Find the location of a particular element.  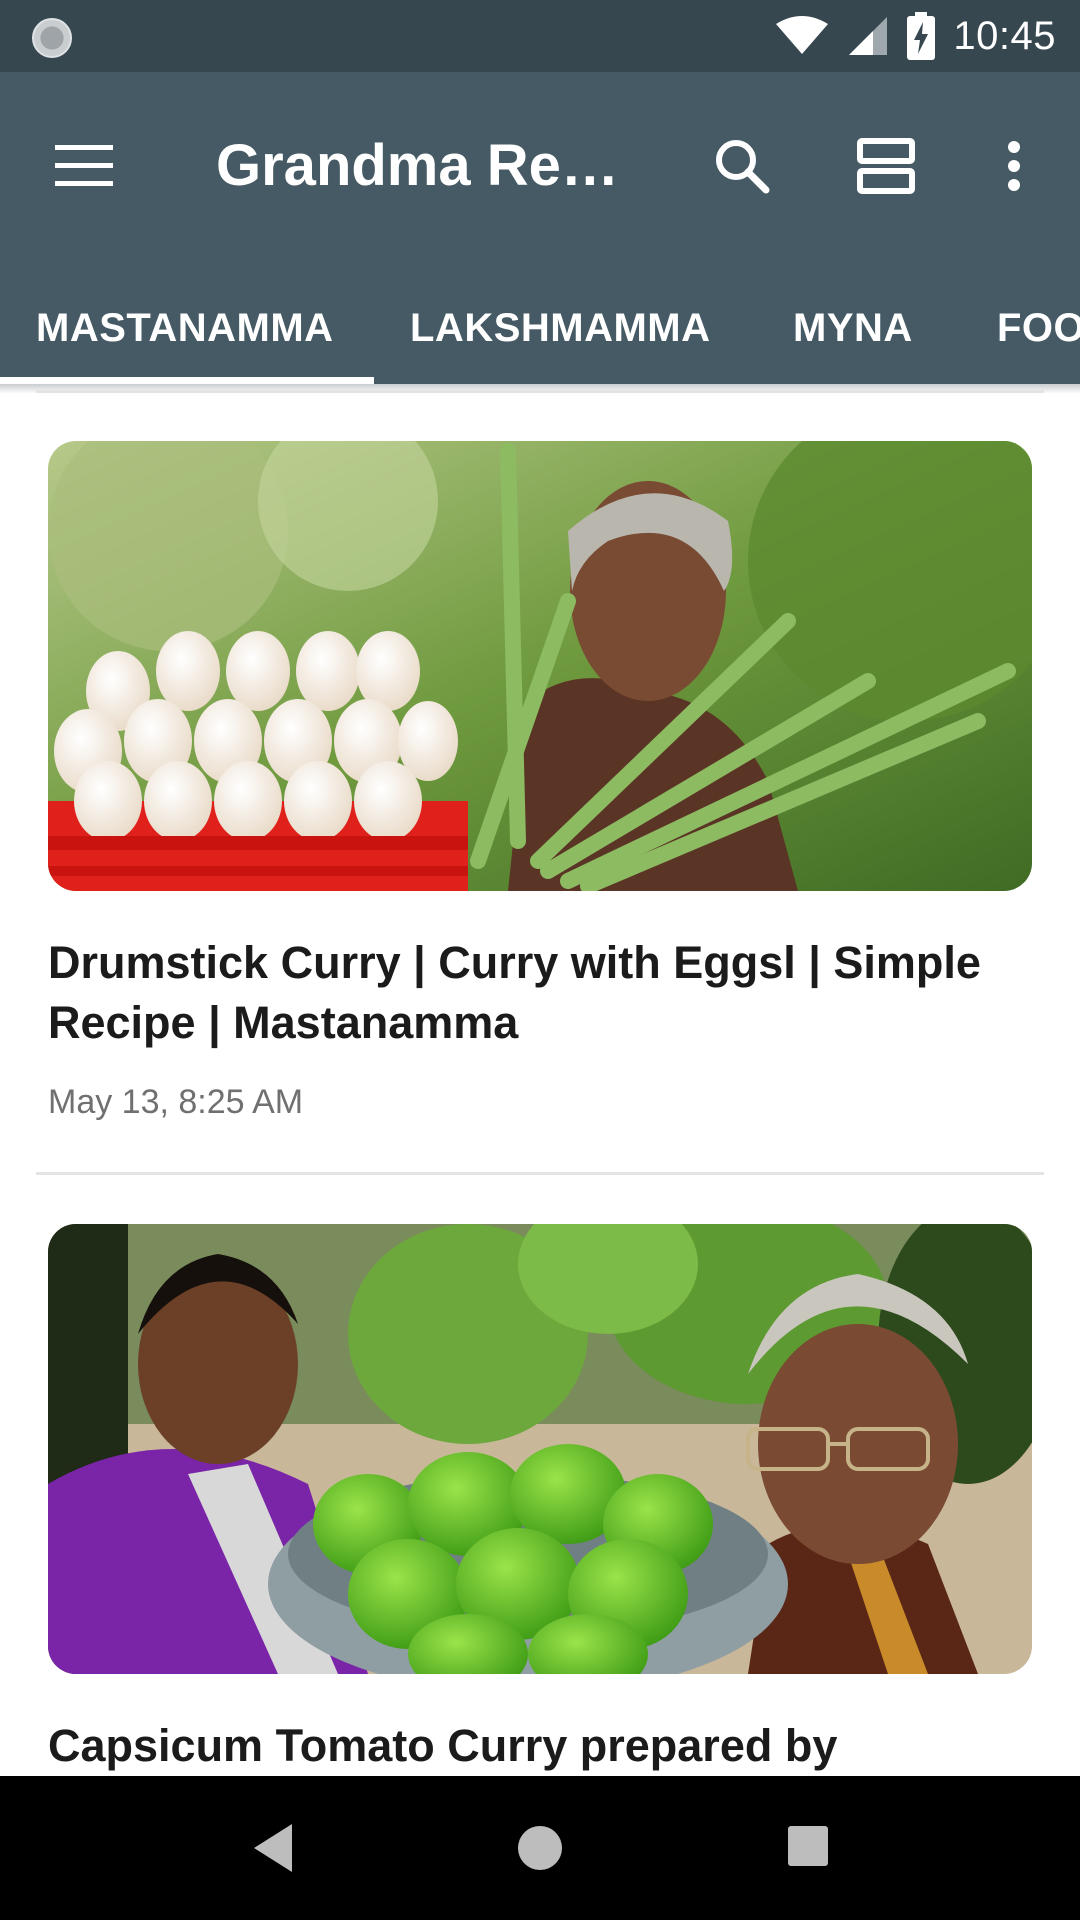

search-button is located at coordinates (742, 166).